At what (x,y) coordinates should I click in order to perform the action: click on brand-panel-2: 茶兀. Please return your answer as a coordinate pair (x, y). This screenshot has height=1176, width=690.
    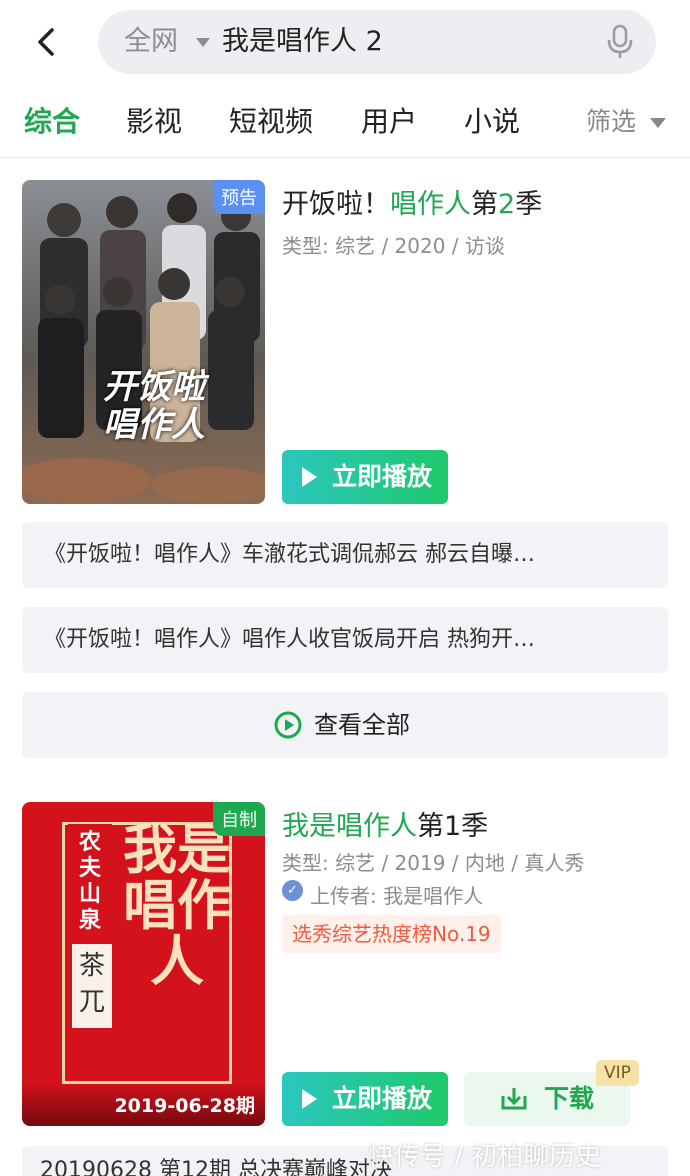
    Looking at the image, I should click on (92, 986).